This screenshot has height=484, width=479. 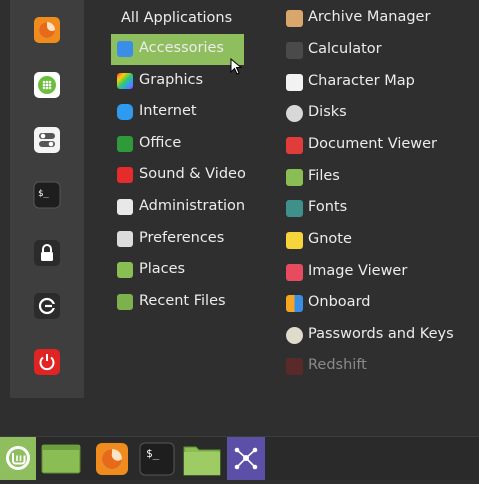 What do you see at coordinates (294, 208) in the screenshot?
I see `fonts-icon` at bounding box center [294, 208].